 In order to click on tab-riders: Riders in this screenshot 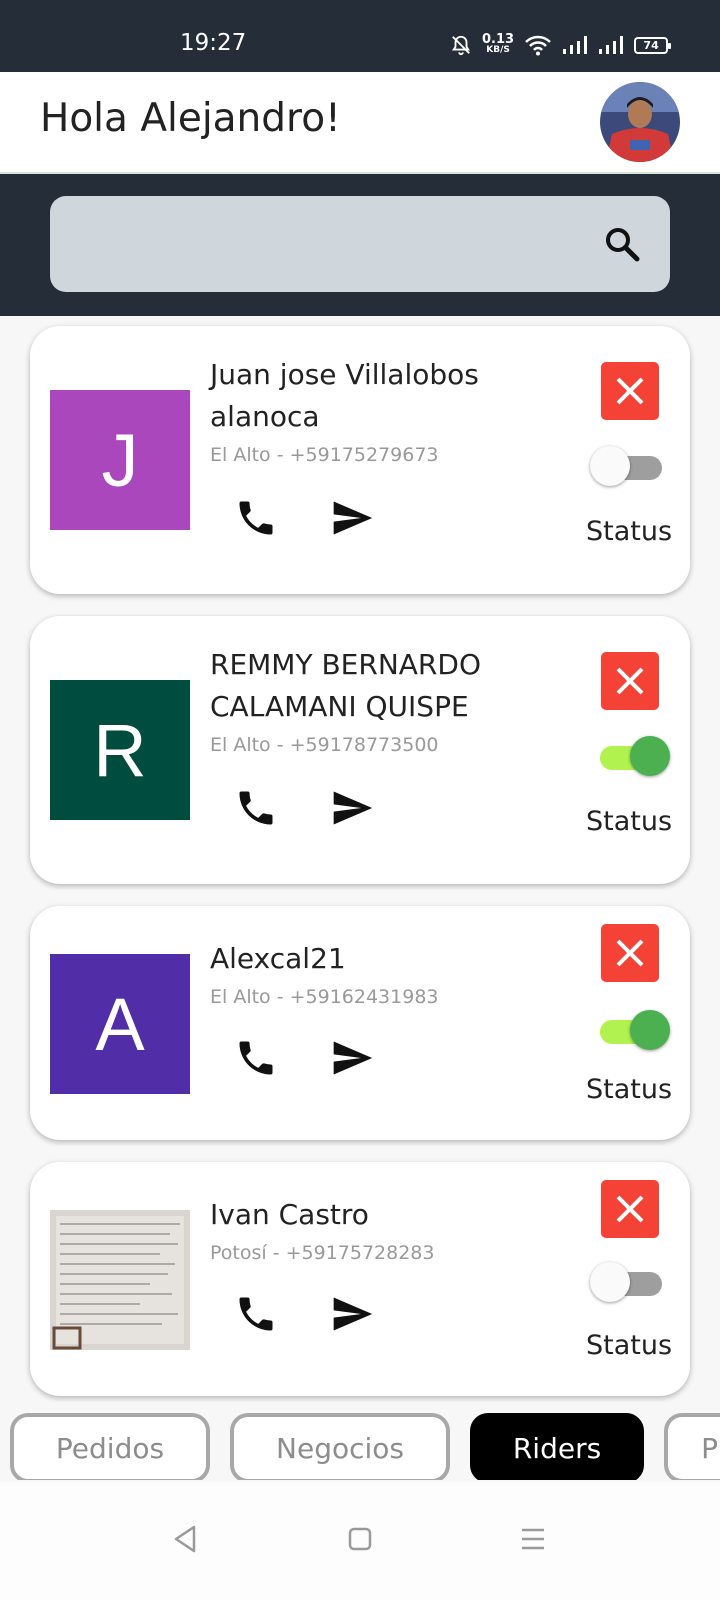, I will do `click(557, 1446)`.